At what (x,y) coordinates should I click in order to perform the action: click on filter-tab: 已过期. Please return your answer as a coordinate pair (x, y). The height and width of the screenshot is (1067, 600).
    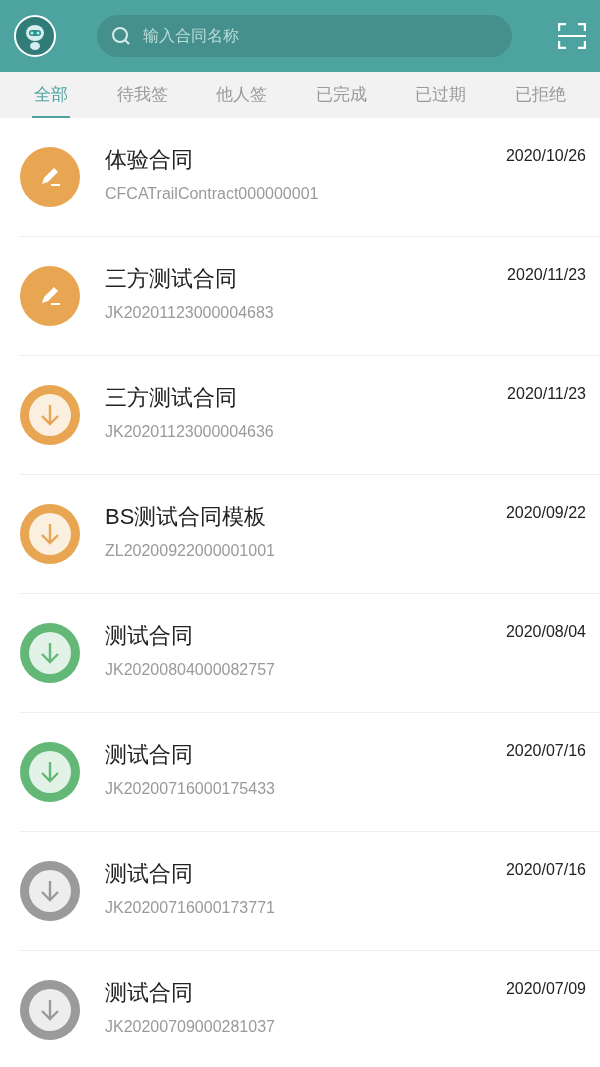
    Looking at the image, I should click on (441, 95).